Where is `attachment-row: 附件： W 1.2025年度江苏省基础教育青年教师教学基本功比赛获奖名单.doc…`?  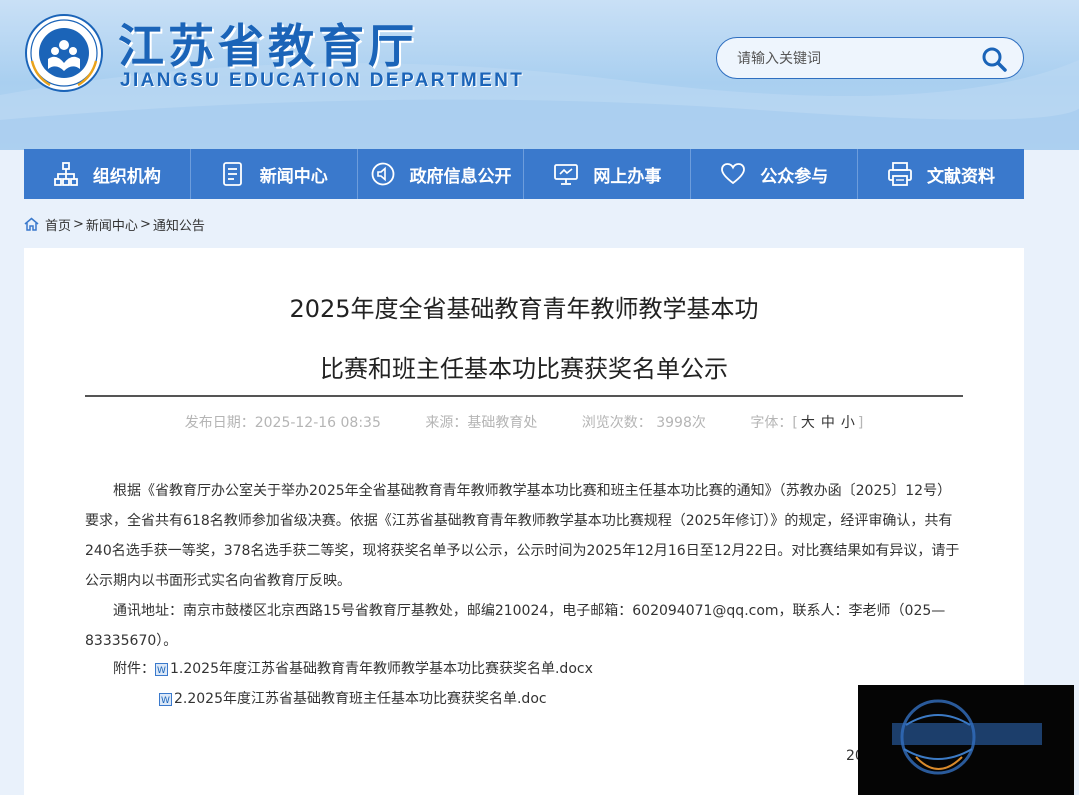 attachment-row: 附件： W 1.2025年度江苏省基础教育青年教师教学基本功比赛获奖名单.doc… is located at coordinates (353, 669).